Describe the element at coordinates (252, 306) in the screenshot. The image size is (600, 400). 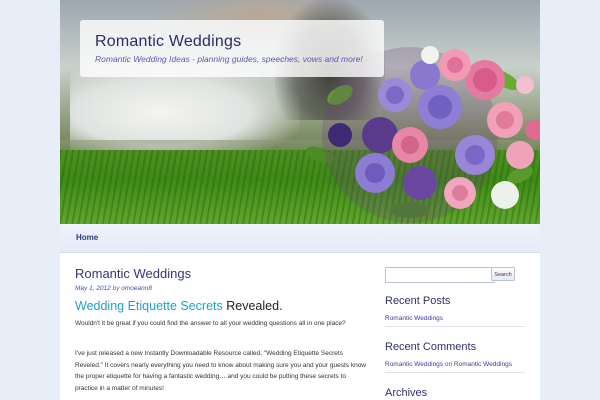
I see `subheading-text: Revealed.` at that location.